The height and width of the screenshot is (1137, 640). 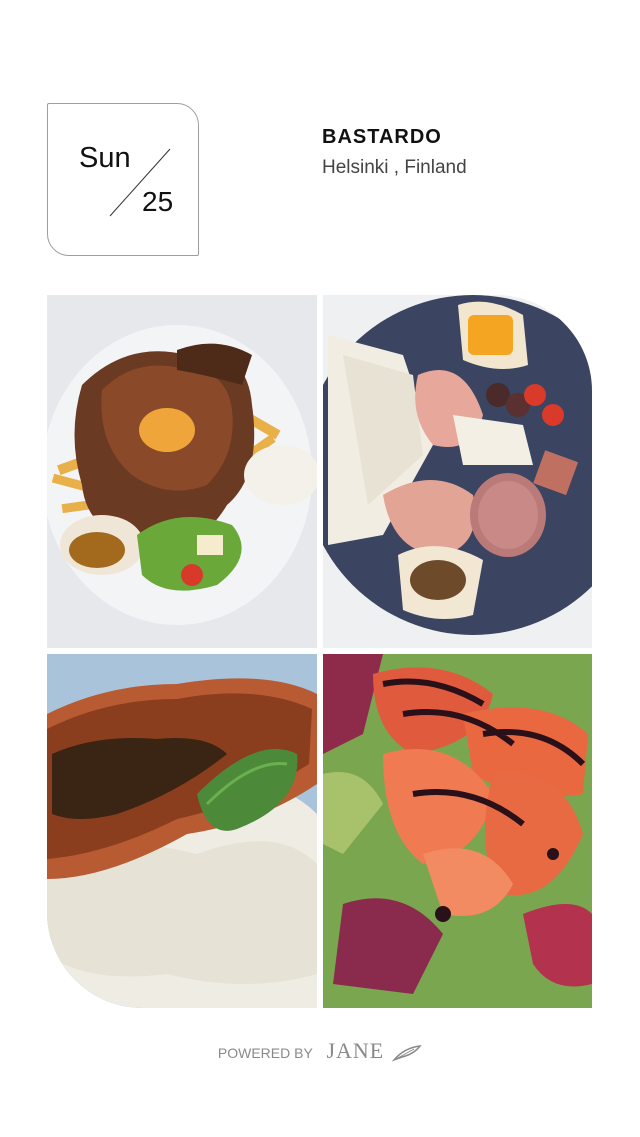 I want to click on powered-by-label: POWERED BY, so click(x=265, y=1053).